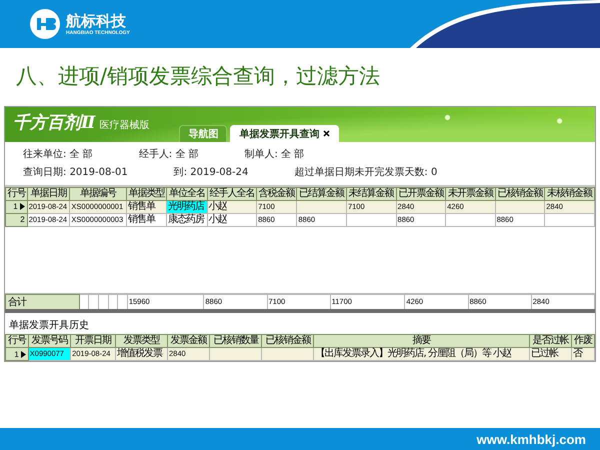  What do you see at coordinates (43, 302) in the screenshot?
I see `totals-label: 合计` at bounding box center [43, 302].